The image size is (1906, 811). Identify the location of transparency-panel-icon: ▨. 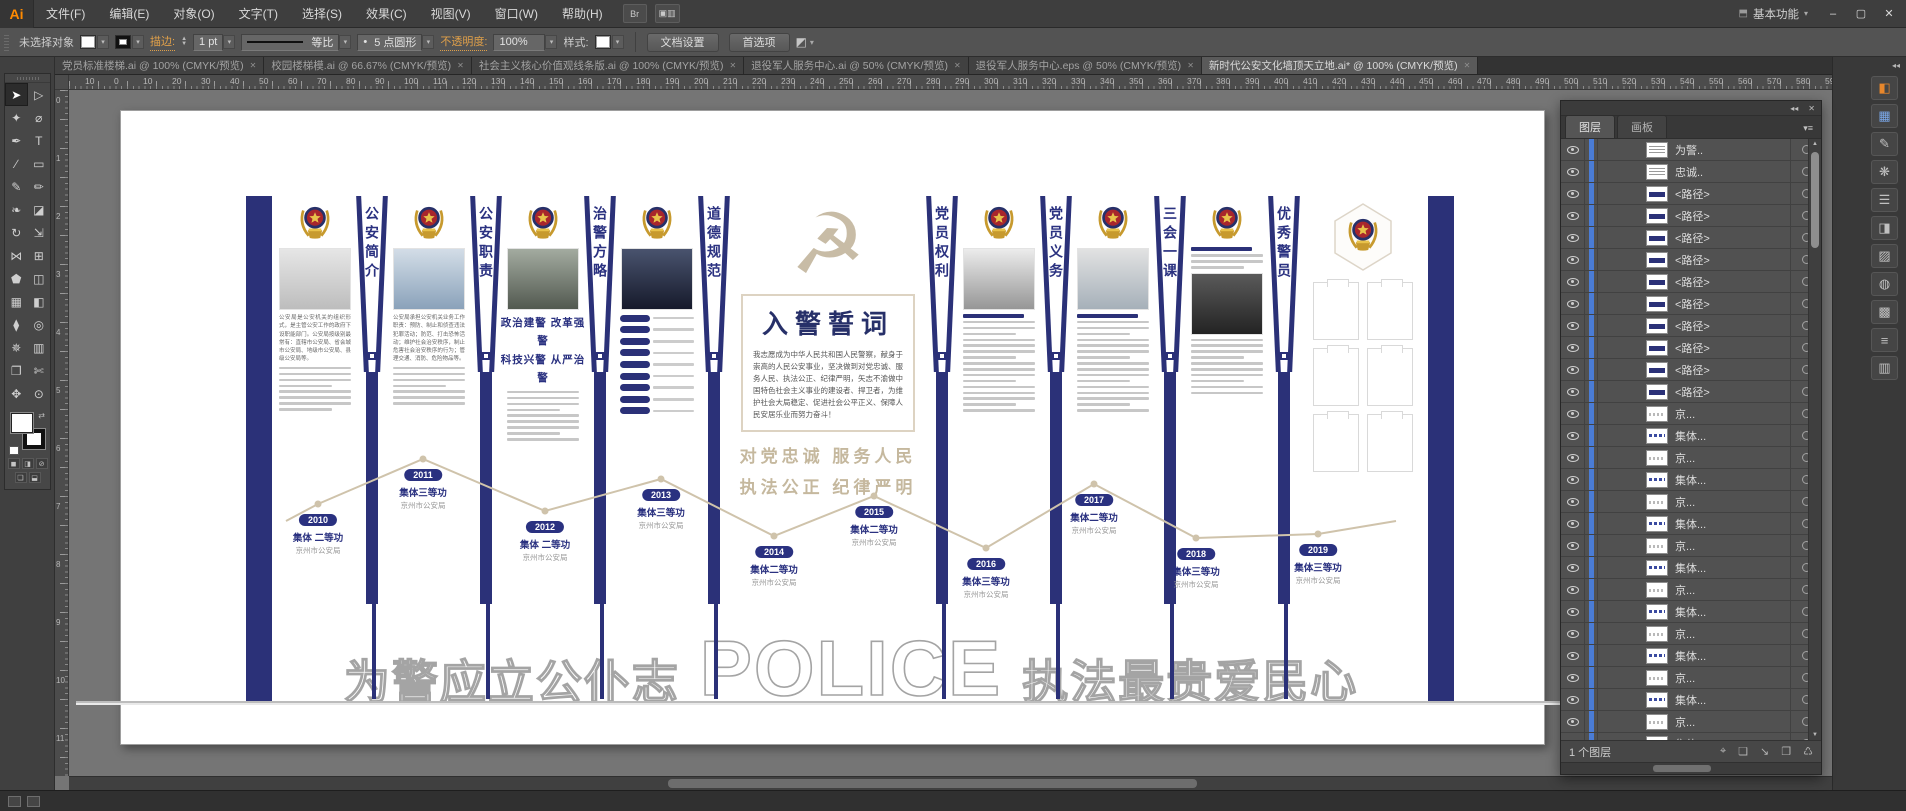
(1884, 256).